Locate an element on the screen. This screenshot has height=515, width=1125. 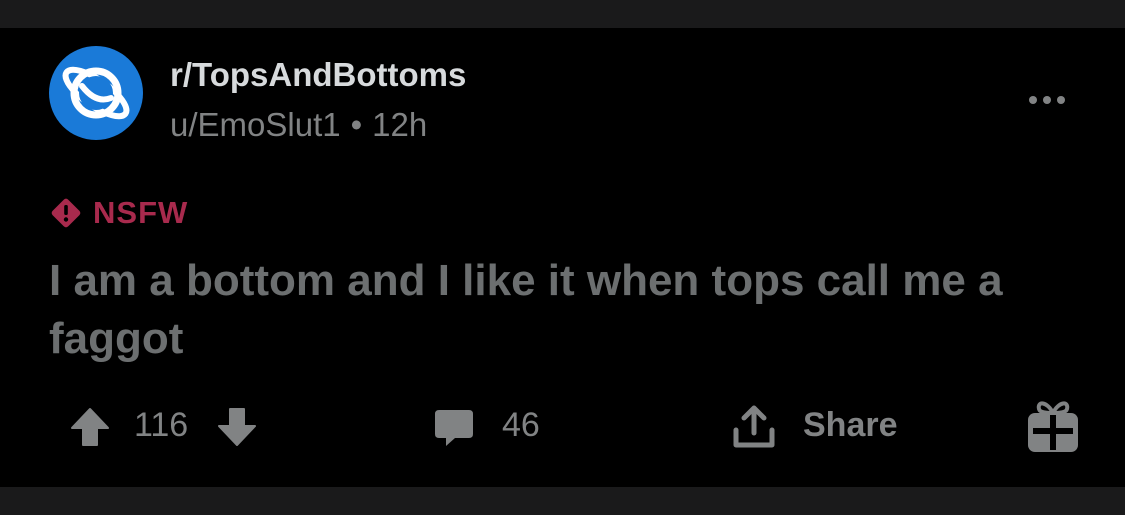
nsfw-tag: NSFW is located at coordinates (118, 213).